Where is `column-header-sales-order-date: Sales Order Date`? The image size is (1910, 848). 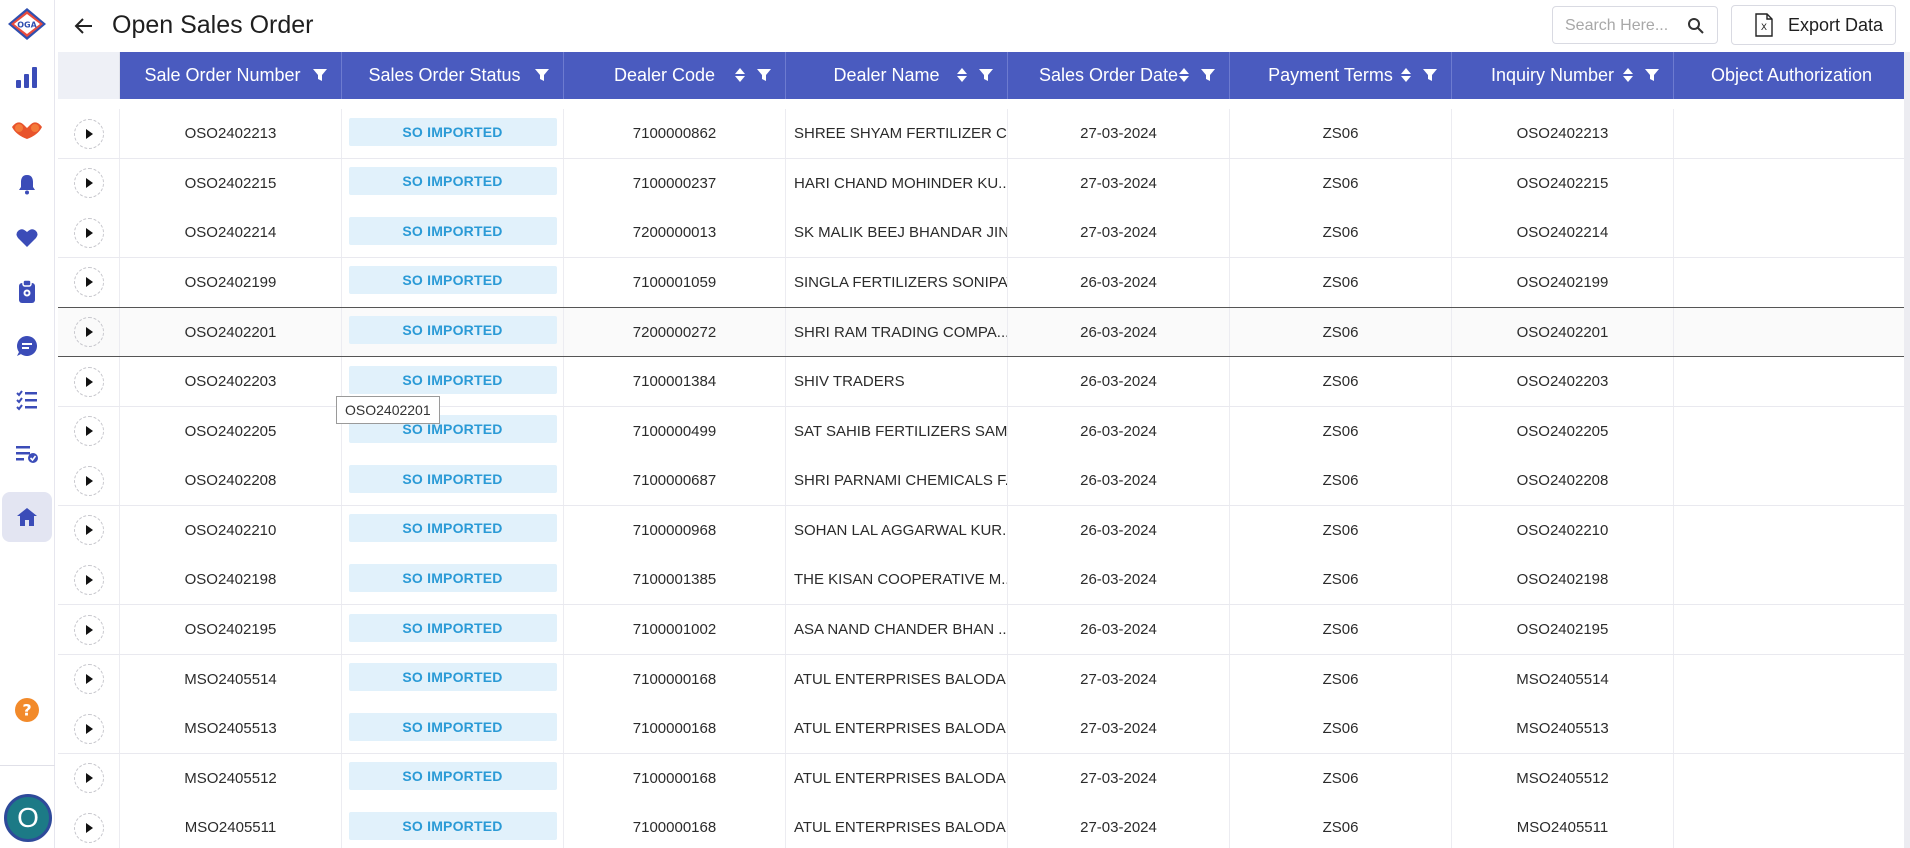 column-header-sales-order-date: Sales Order Date is located at coordinates (1119, 75).